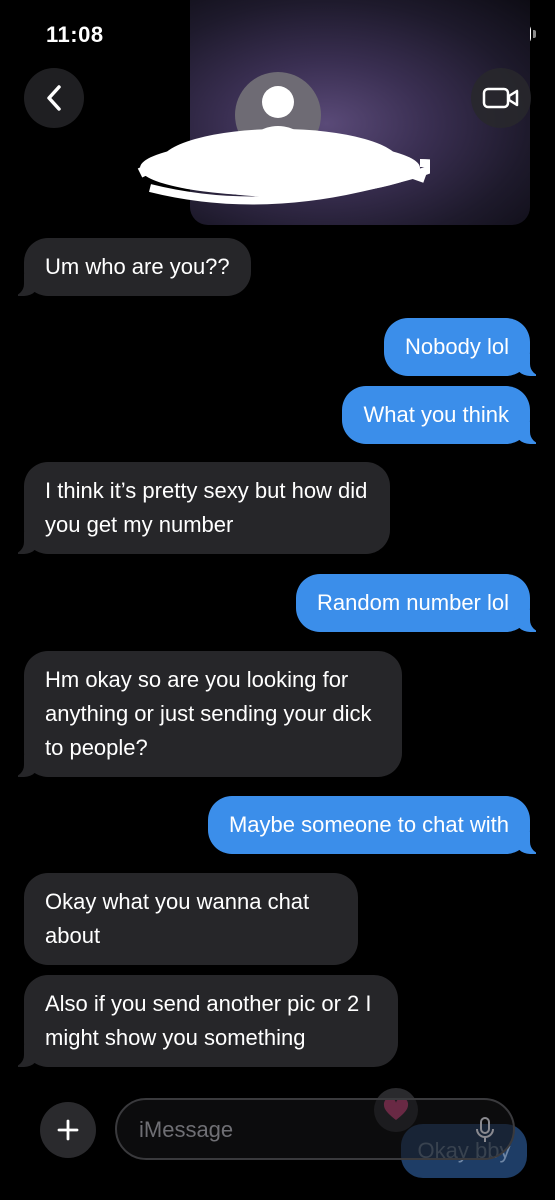 The width and height of the screenshot is (555, 1200). I want to click on avatar-head, so click(278, 102).